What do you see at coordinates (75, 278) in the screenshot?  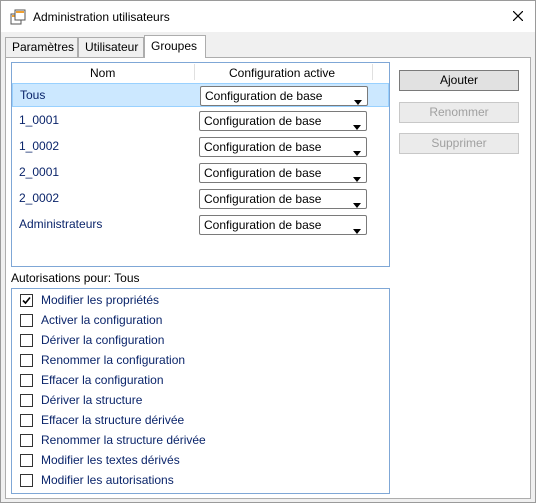 I see `permissions-label: Autorisations pour: Tous` at bounding box center [75, 278].